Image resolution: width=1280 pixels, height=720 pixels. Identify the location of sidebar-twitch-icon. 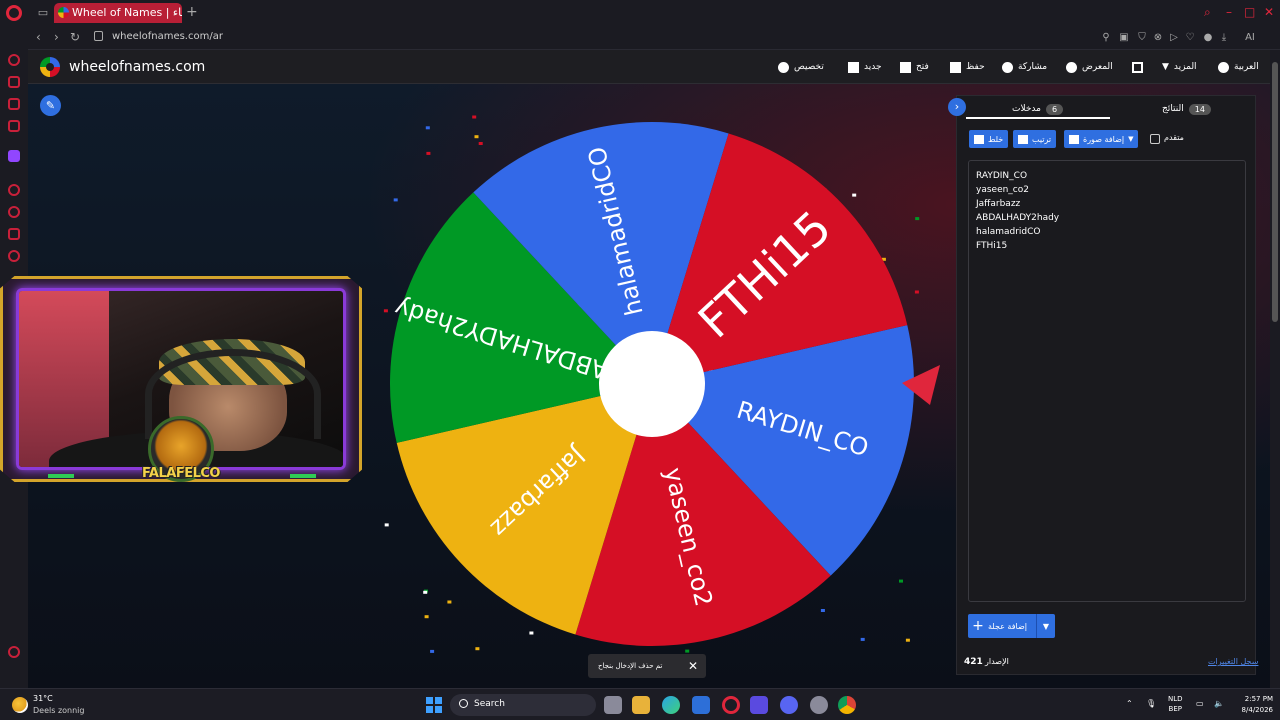
(14, 156).